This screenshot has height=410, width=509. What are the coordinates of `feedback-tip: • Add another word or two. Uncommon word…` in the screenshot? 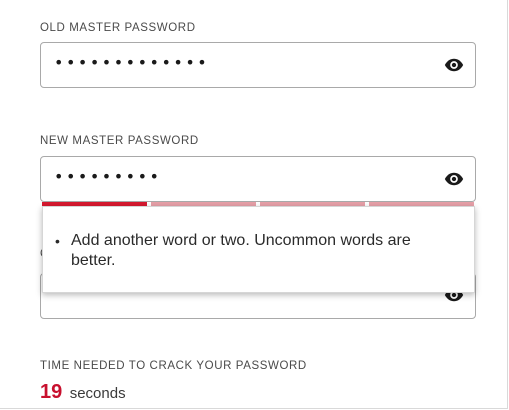 It's located at (255, 251).